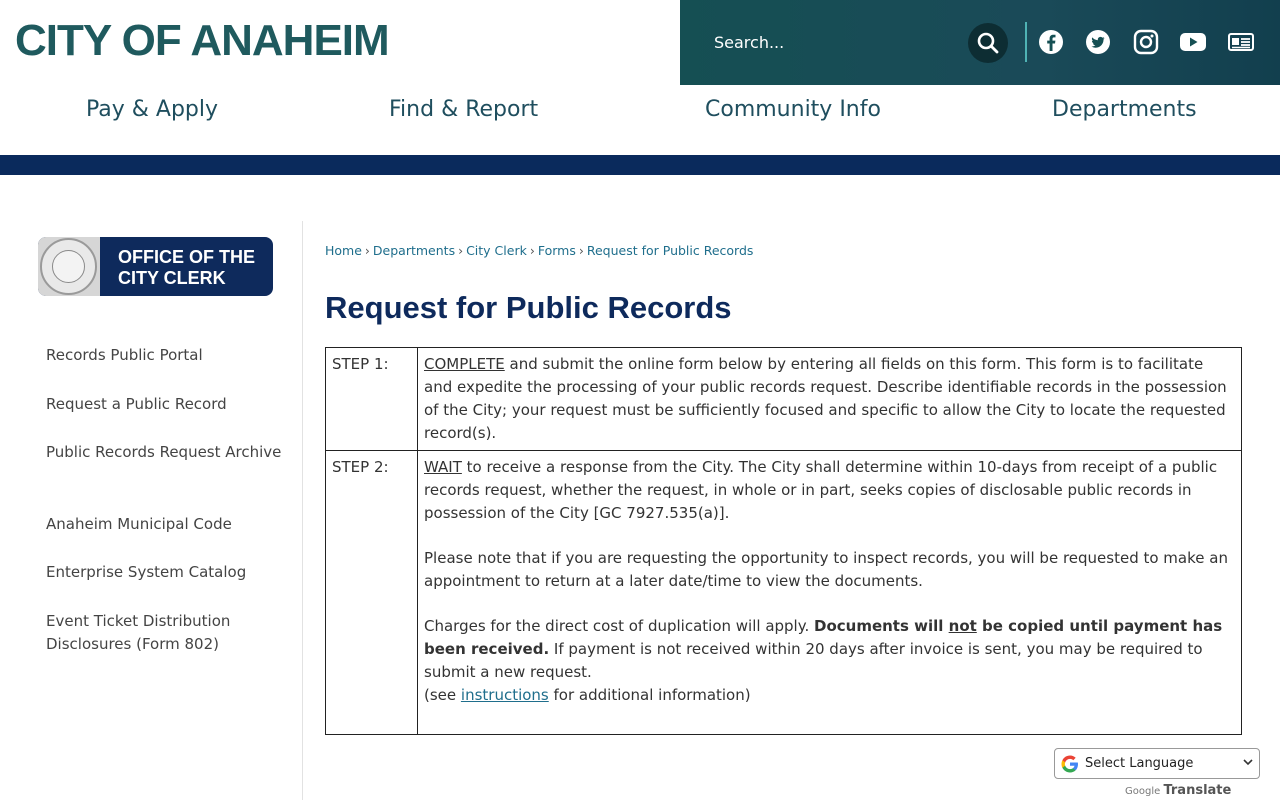 The width and height of the screenshot is (1280, 800). What do you see at coordinates (1197, 790) in the screenshot?
I see `translate-wordmark: Translate` at bounding box center [1197, 790].